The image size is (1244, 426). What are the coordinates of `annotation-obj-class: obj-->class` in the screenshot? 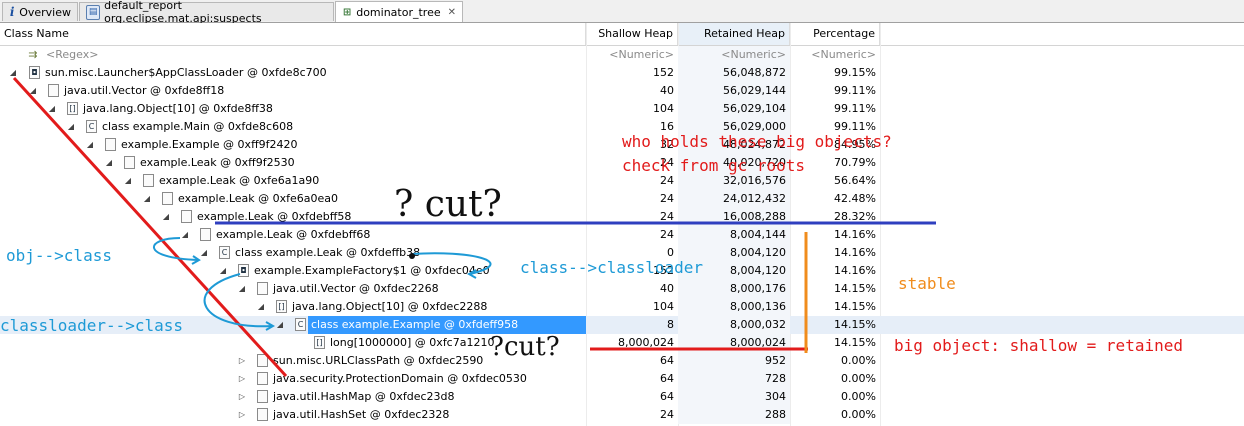 It's located at (59, 255).